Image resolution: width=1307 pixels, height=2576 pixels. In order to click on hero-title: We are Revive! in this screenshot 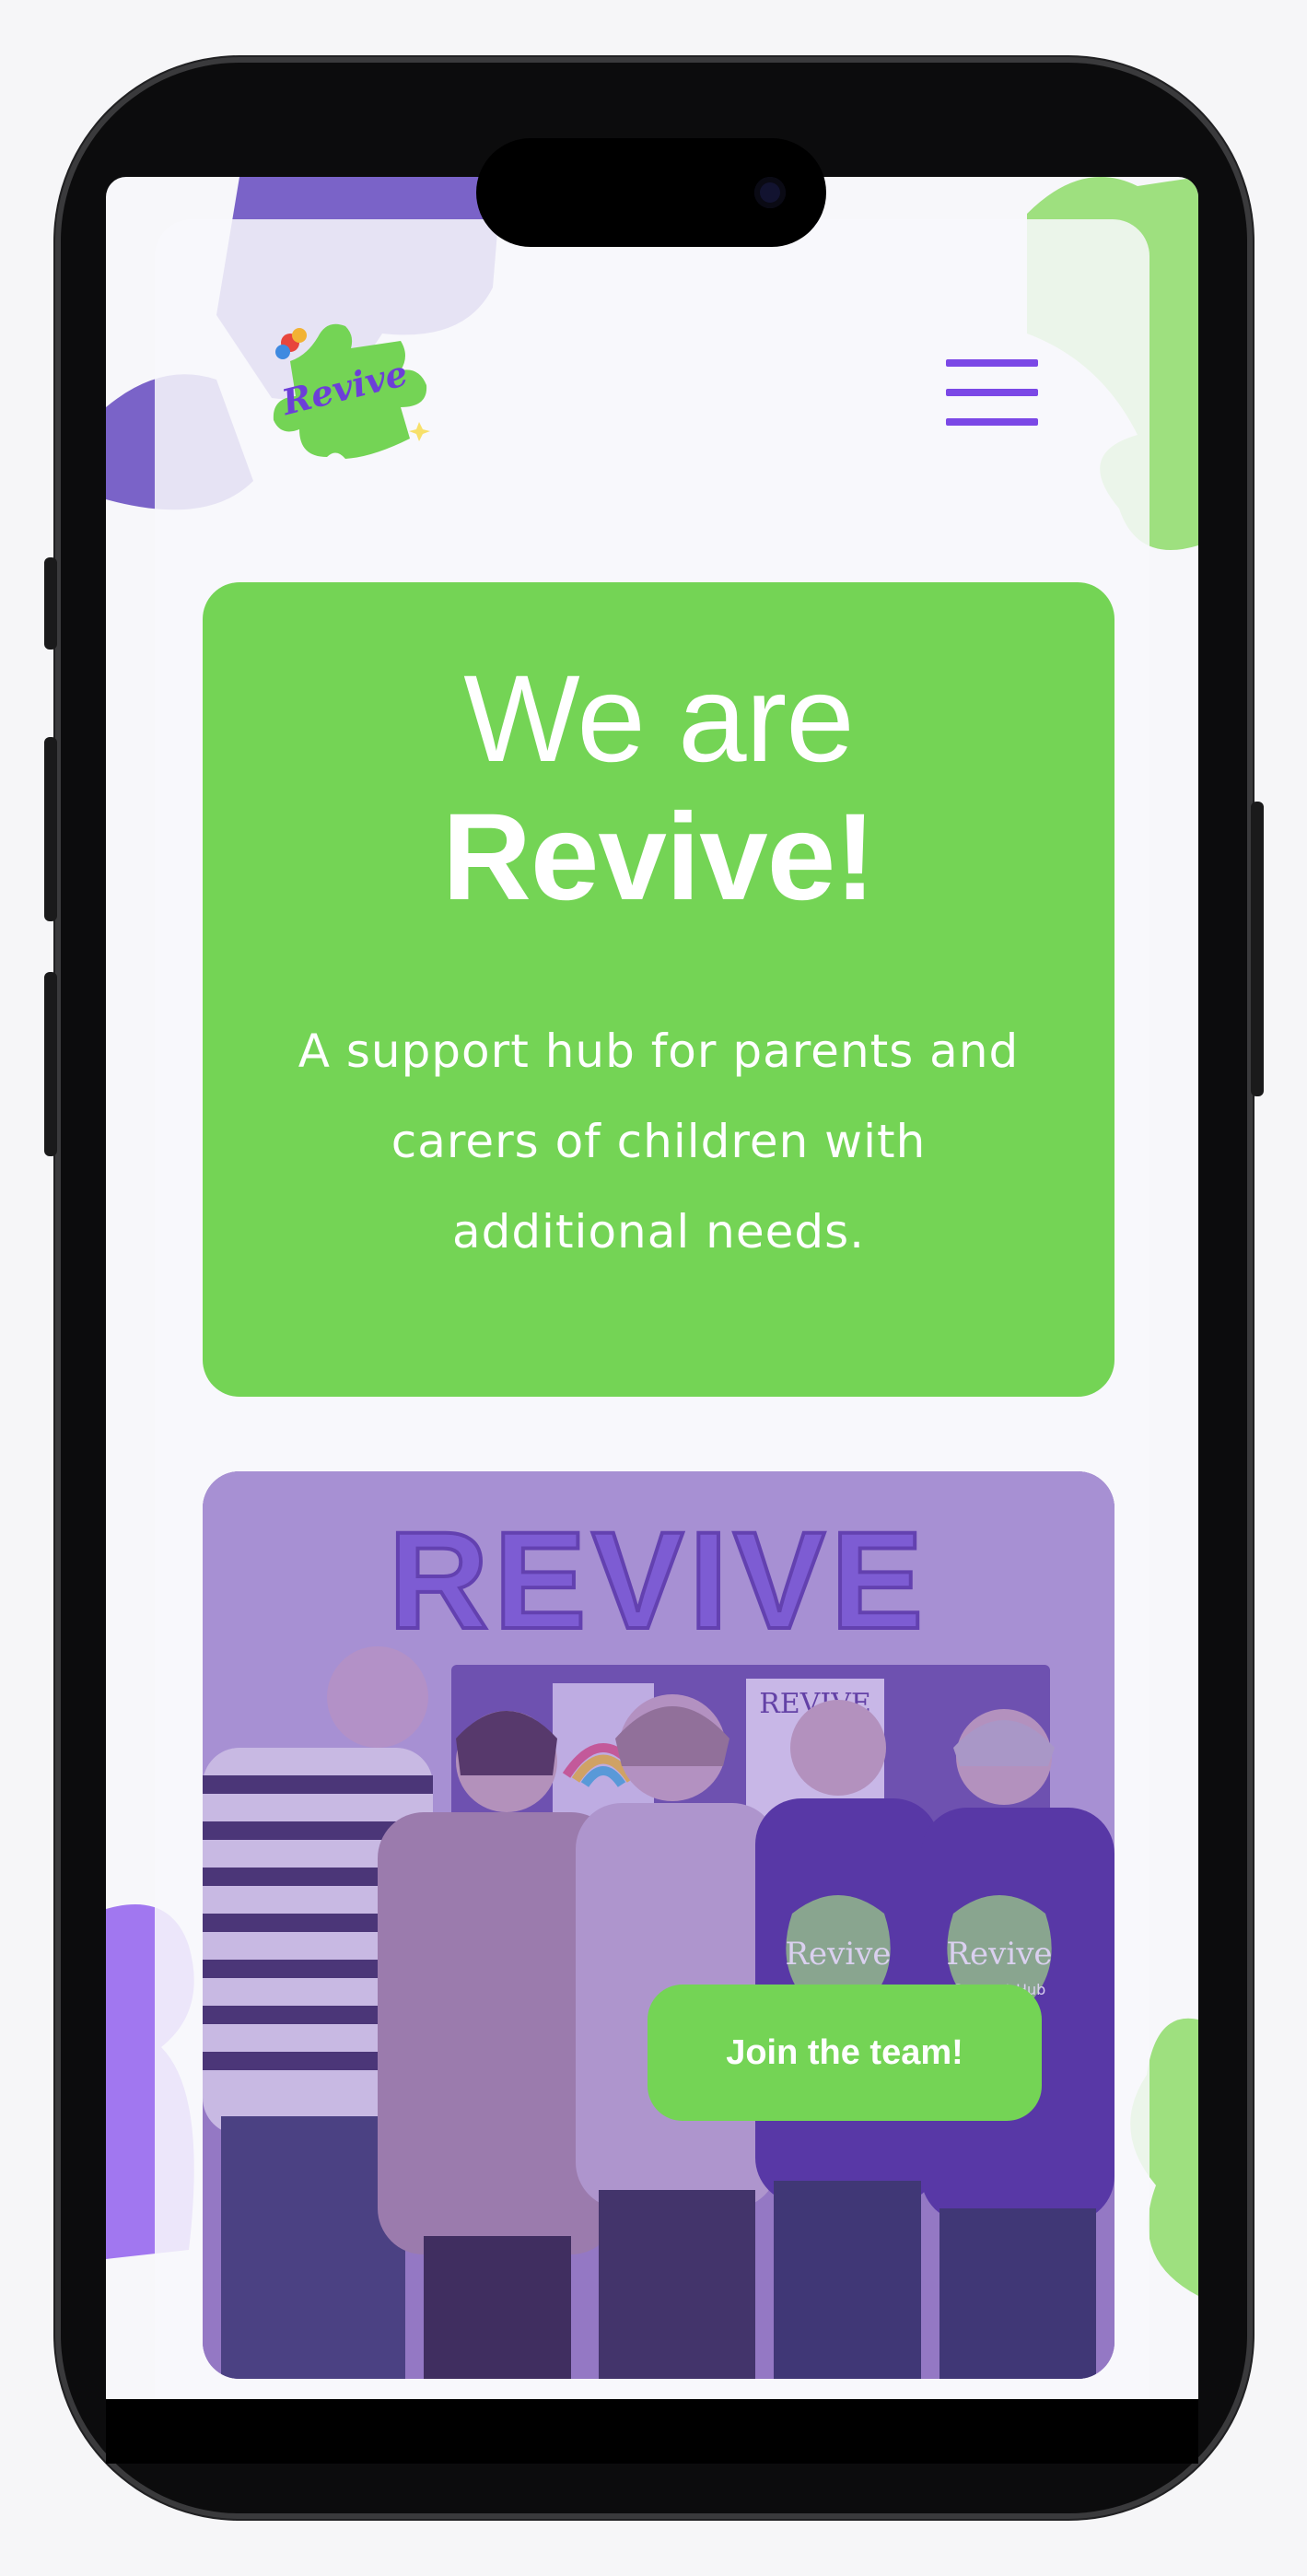, I will do `click(659, 788)`.